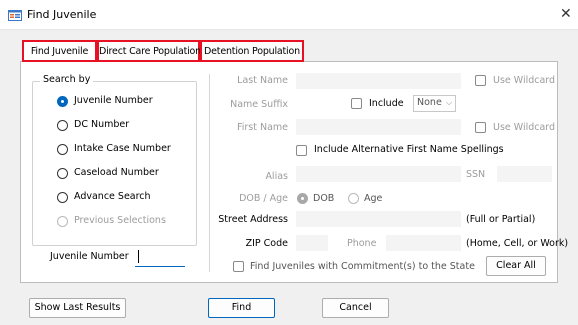 The image size is (578, 325). What do you see at coordinates (355, 308) in the screenshot?
I see `cancel-button: Cancel` at bounding box center [355, 308].